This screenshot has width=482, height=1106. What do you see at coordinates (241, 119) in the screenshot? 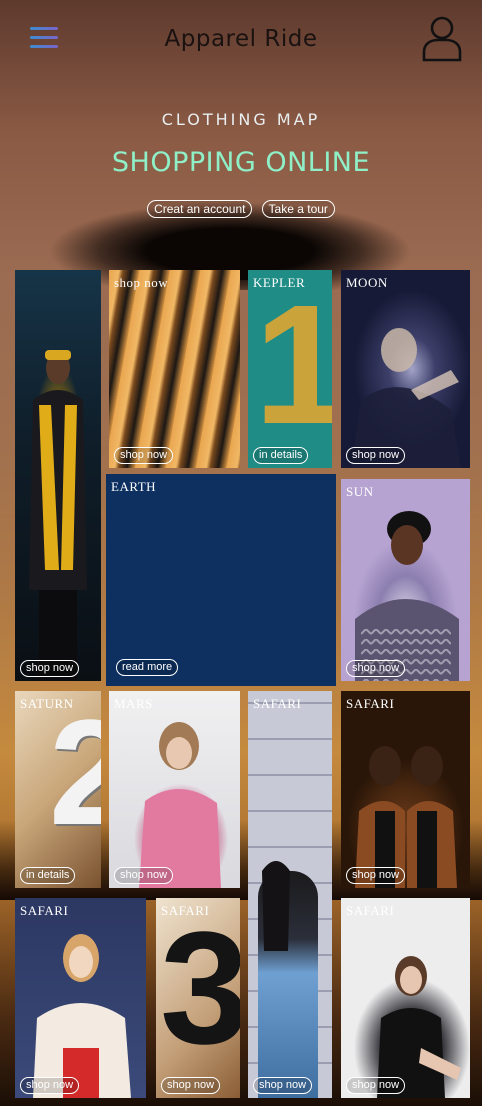
I see `hero-kicker: CLOTHING MAP` at bounding box center [241, 119].